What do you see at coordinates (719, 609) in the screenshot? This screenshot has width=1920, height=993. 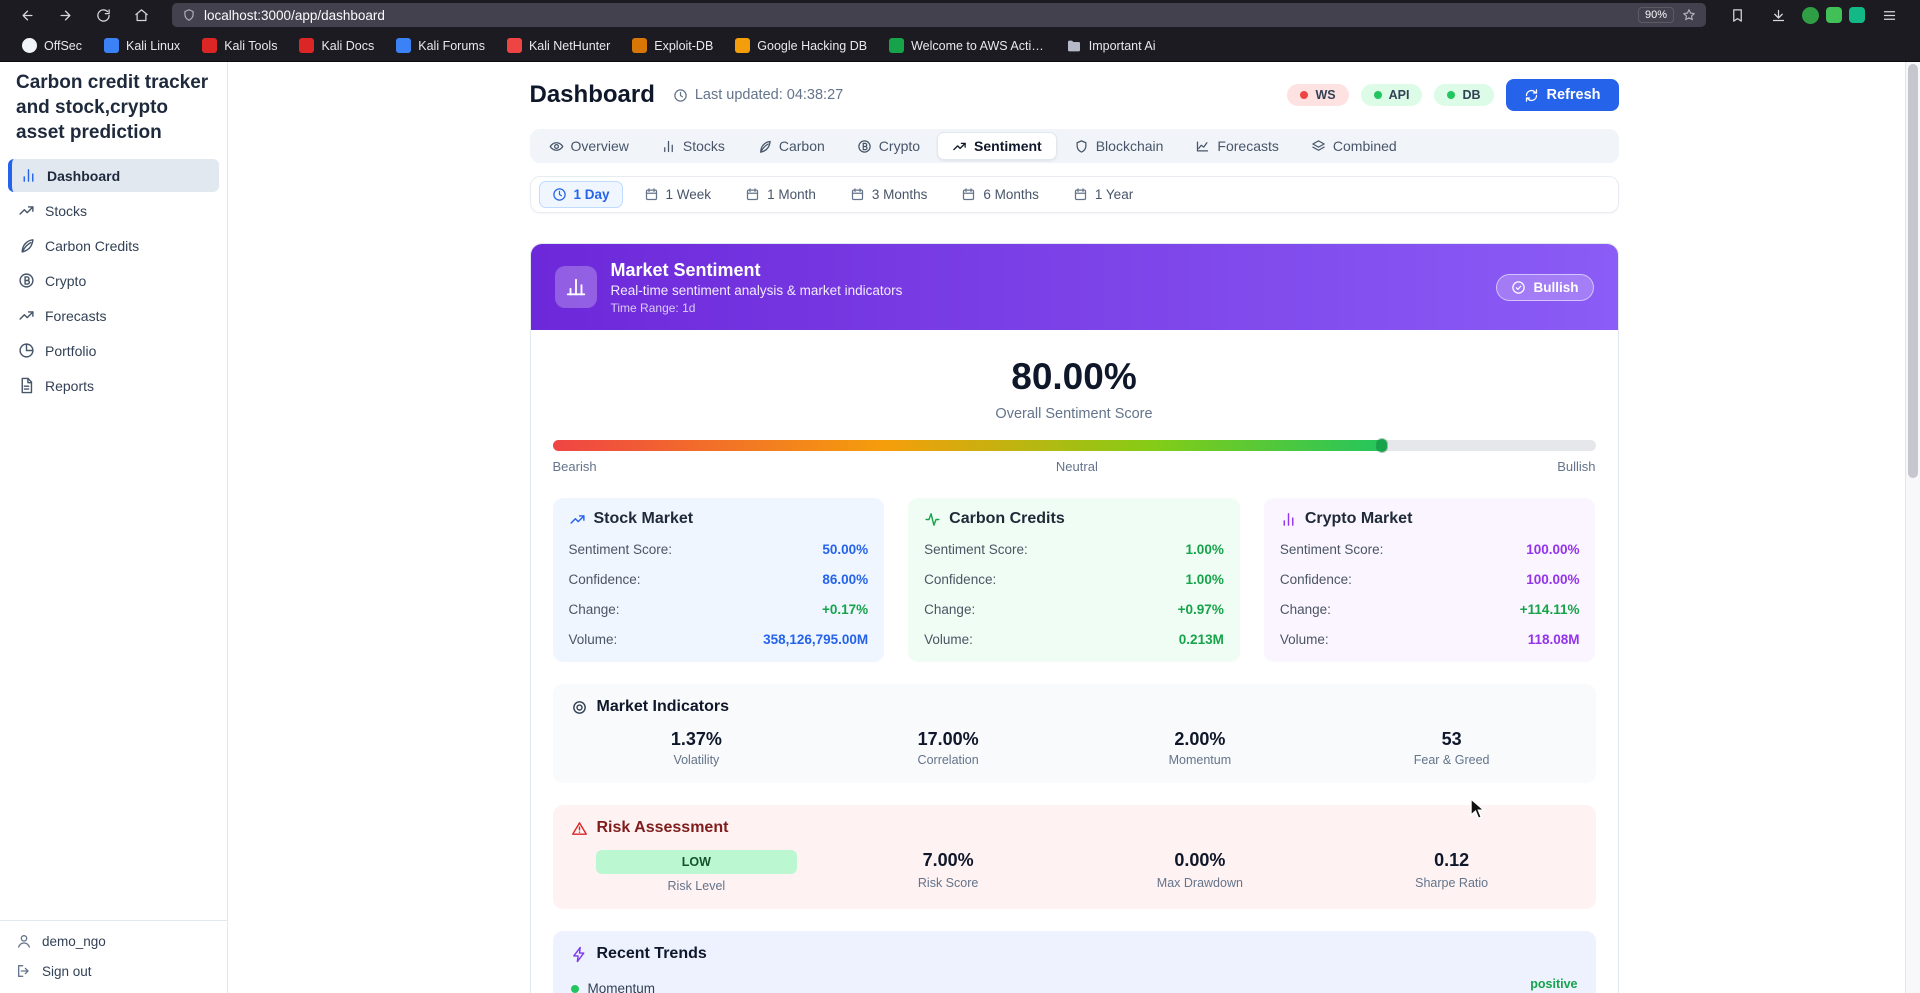 I see `stat-row: Change: +0.17%` at bounding box center [719, 609].